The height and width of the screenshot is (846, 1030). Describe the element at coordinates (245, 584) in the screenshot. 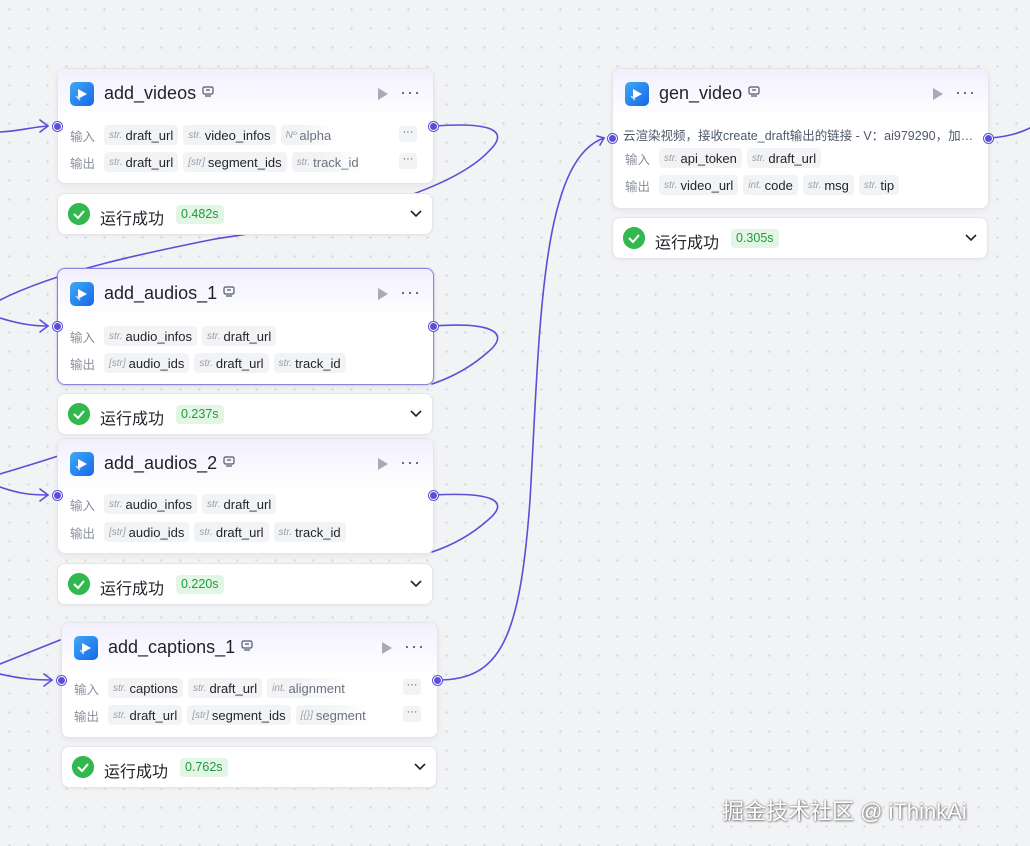

I see `run-status-add-audios-2: 运行成功 0.220s` at that location.